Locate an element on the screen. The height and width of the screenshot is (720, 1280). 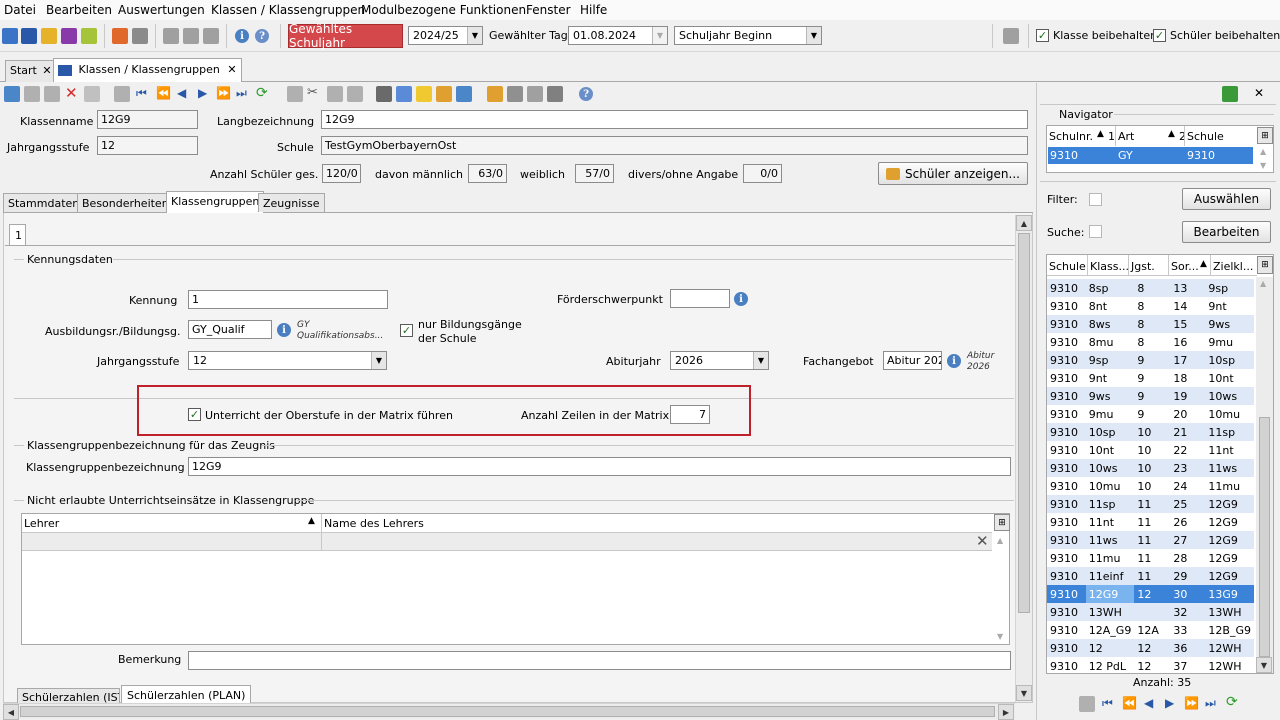
paste-icon is located at coordinates (355, 94).